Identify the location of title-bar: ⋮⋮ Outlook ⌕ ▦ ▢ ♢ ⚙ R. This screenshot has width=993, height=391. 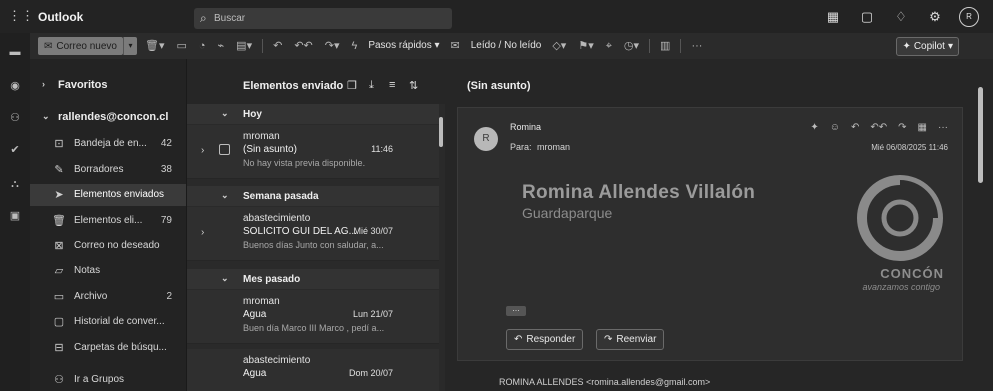
(496, 16).